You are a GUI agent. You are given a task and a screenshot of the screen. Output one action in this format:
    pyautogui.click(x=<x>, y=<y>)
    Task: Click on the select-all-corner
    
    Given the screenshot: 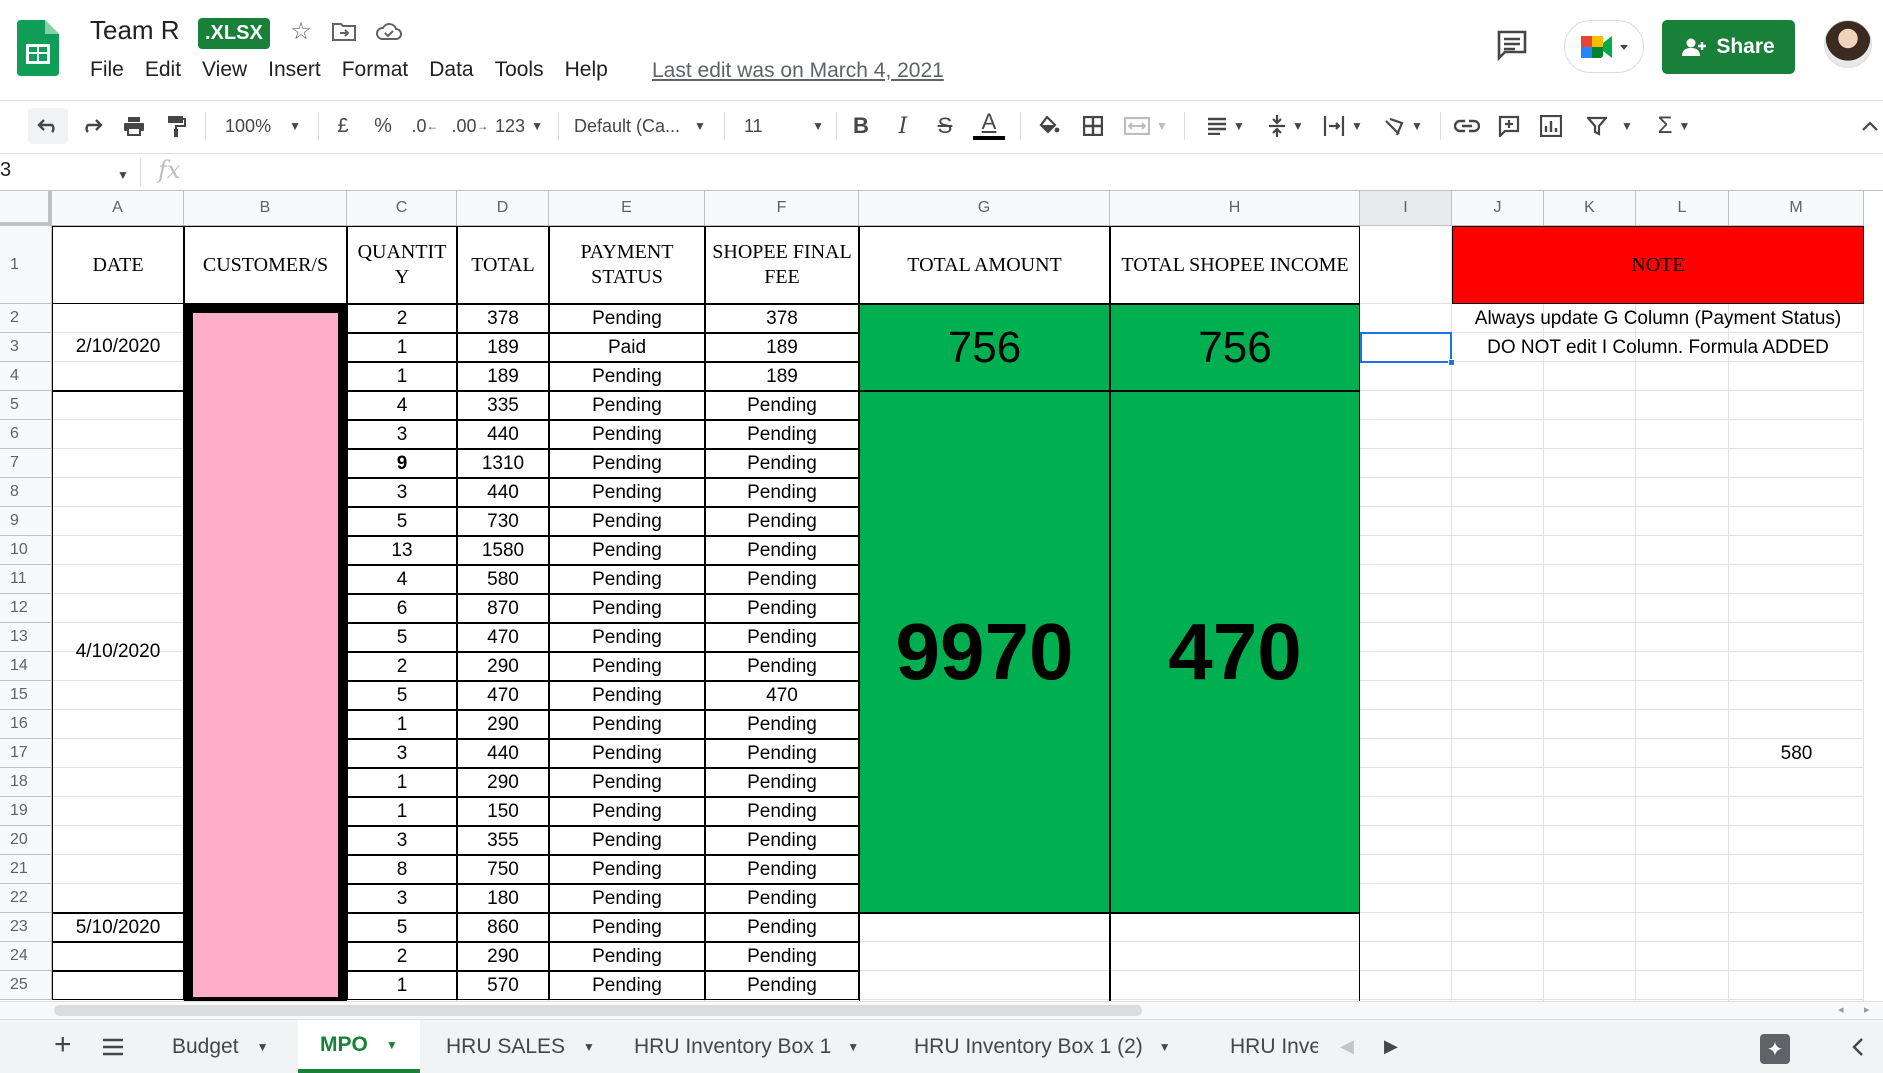 What is the action you would take?
    pyautogui.click(x=26, y=208)
    